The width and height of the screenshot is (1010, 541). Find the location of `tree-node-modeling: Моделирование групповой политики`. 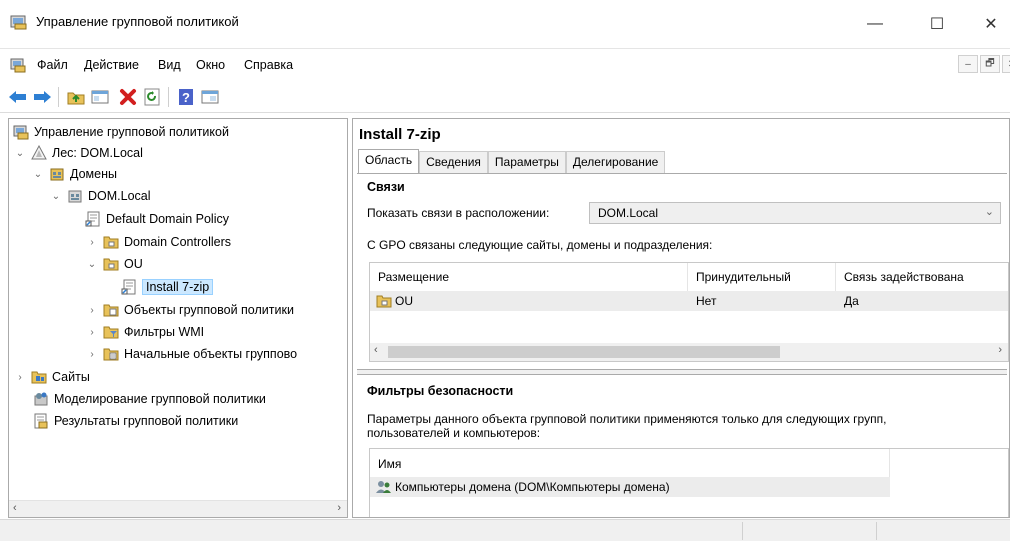

tree-node-modeling: Моделирование групповой политики is located at coordinates (147, 399).